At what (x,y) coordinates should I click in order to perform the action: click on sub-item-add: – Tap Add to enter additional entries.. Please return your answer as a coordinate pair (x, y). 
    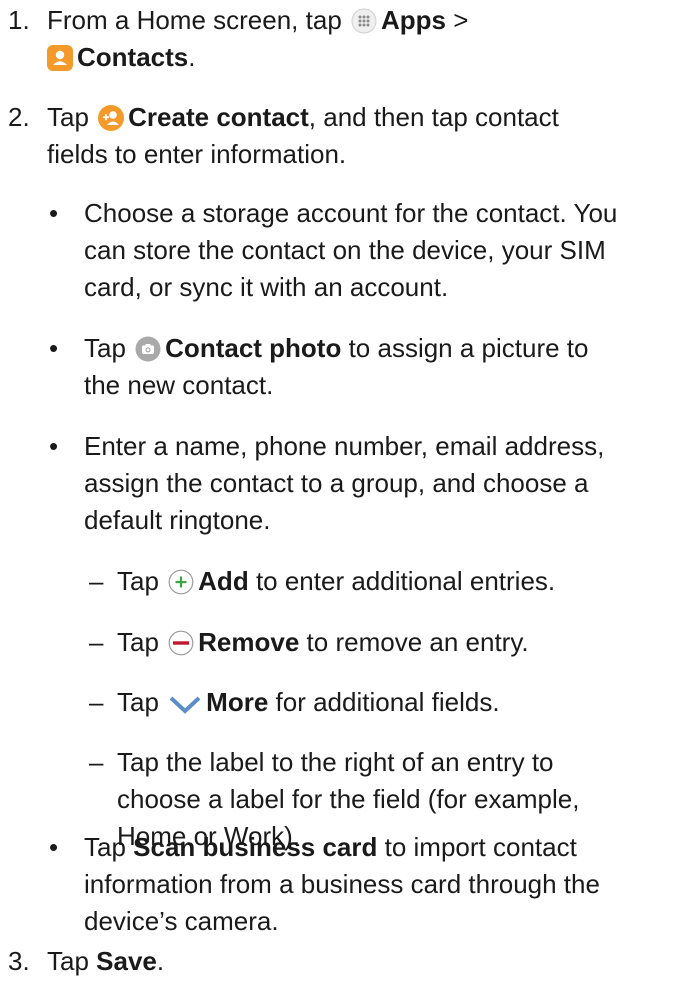
    Looking at the image, I should click on (389, 581).